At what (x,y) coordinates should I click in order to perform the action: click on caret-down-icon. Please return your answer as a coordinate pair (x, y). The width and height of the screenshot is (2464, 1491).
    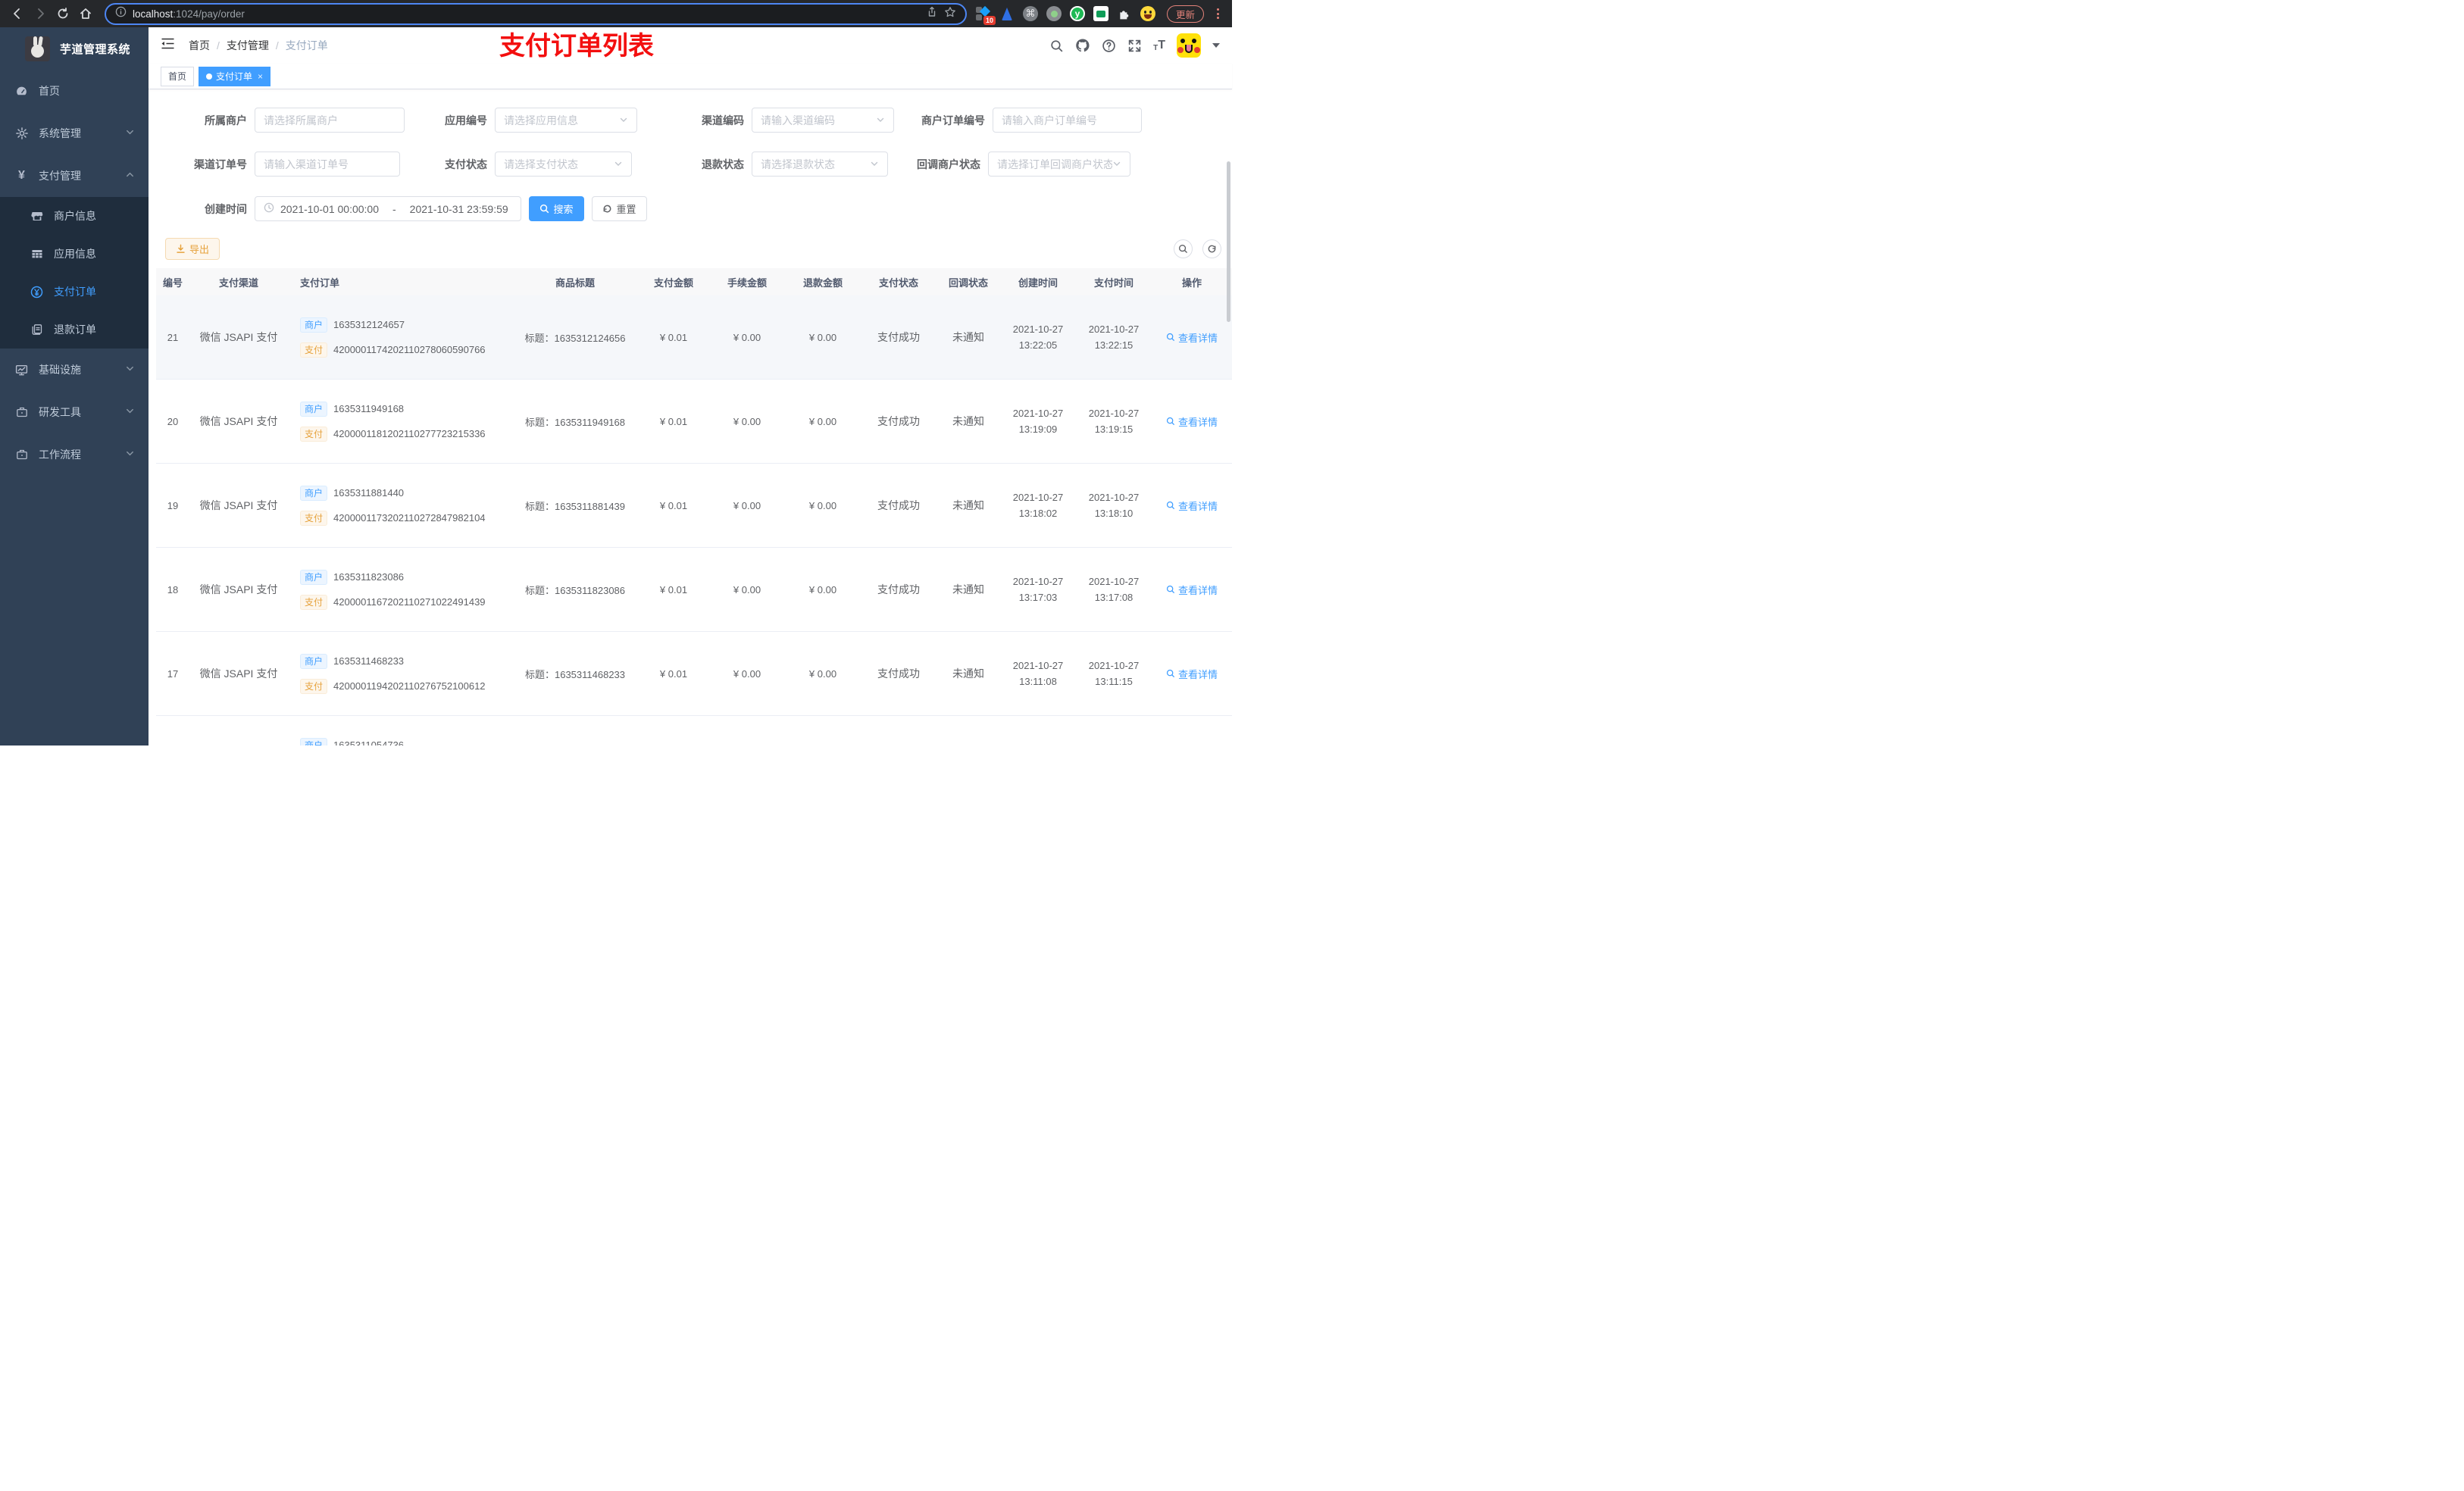
    Looking at the image, I should click on (1216, 45).